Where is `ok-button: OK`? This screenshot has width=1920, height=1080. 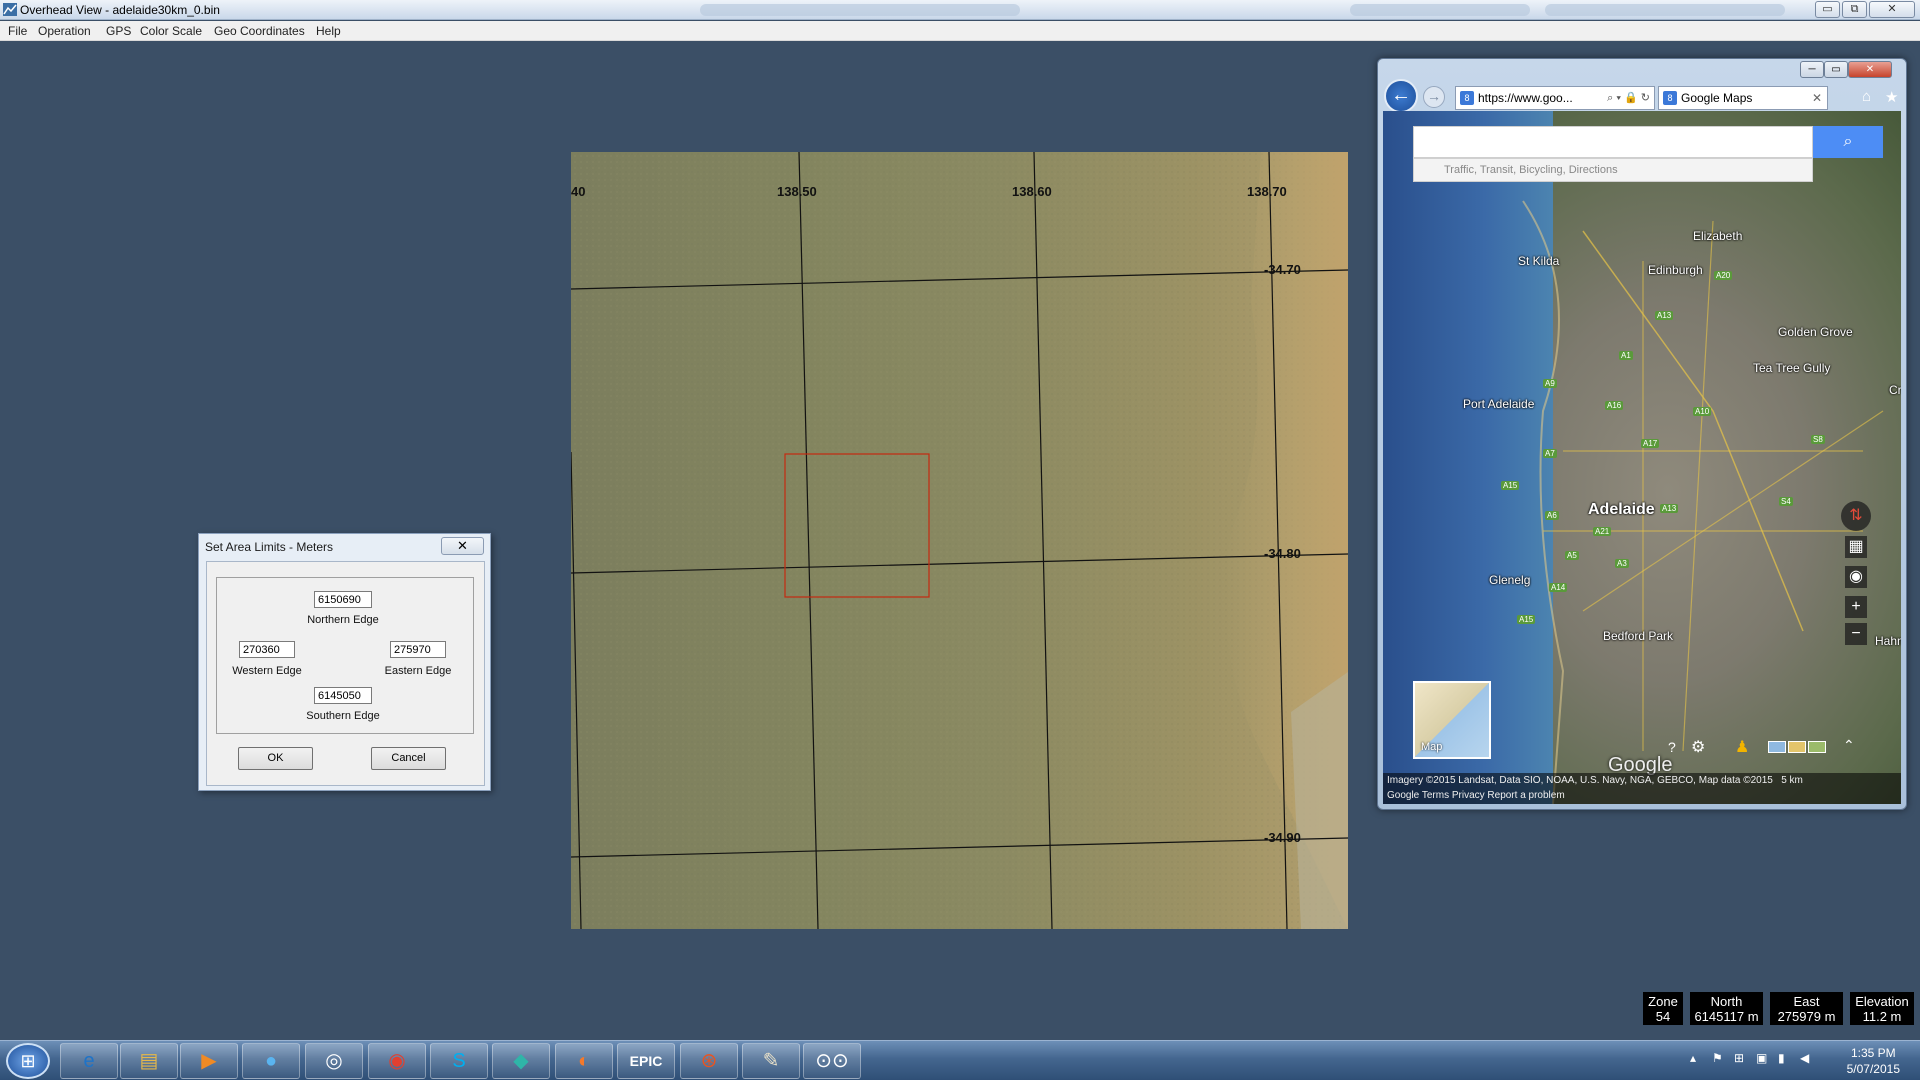 ok-button: OK is located at coordinates (275, 758).